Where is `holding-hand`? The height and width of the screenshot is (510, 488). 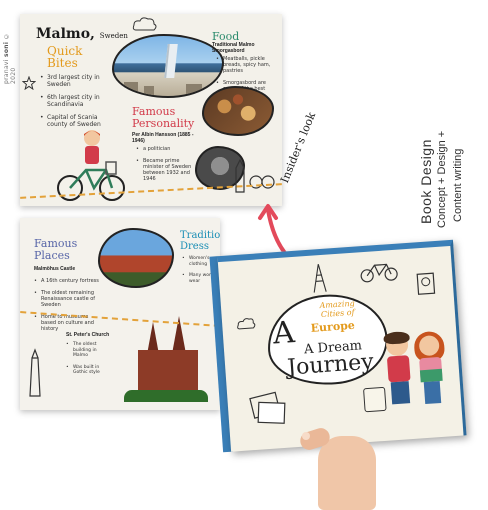
holding-hand is located at coordinates (340, 464).